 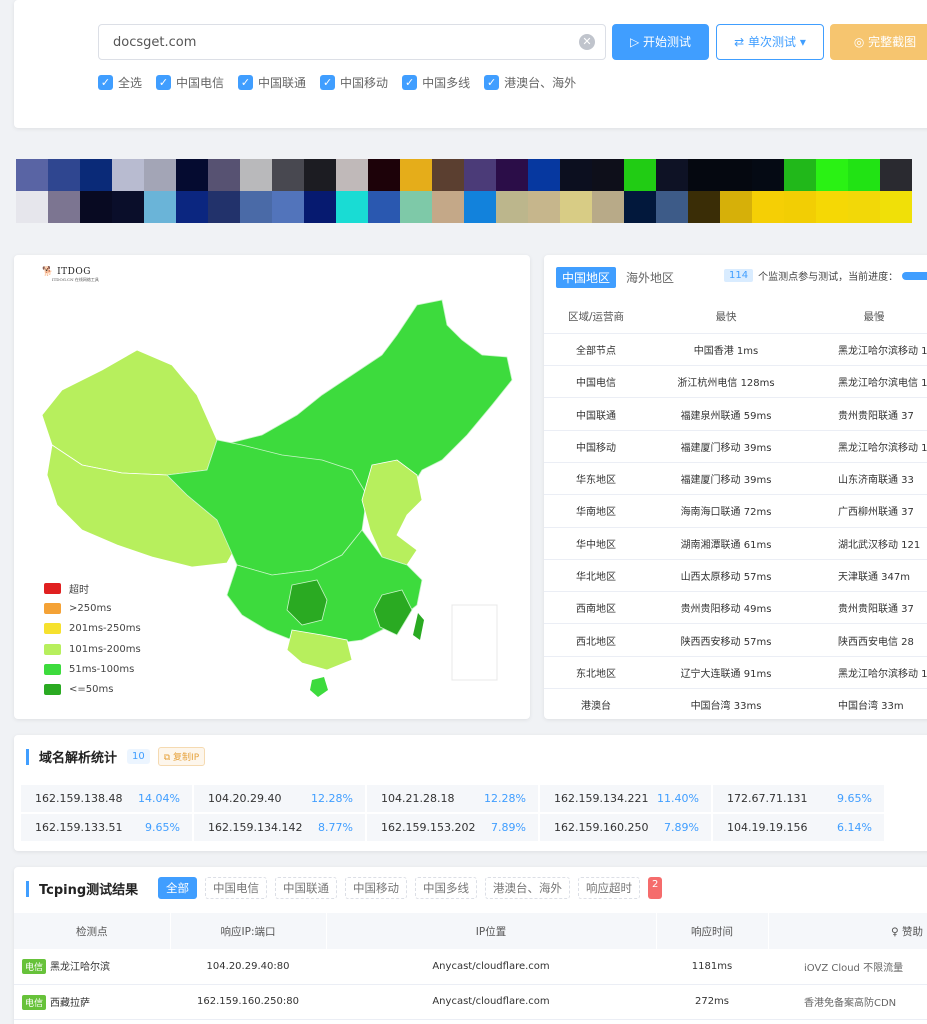 I want to click on dns-ip-cell: 162.159.133.51 9.65%, so click(x=106, y=827).